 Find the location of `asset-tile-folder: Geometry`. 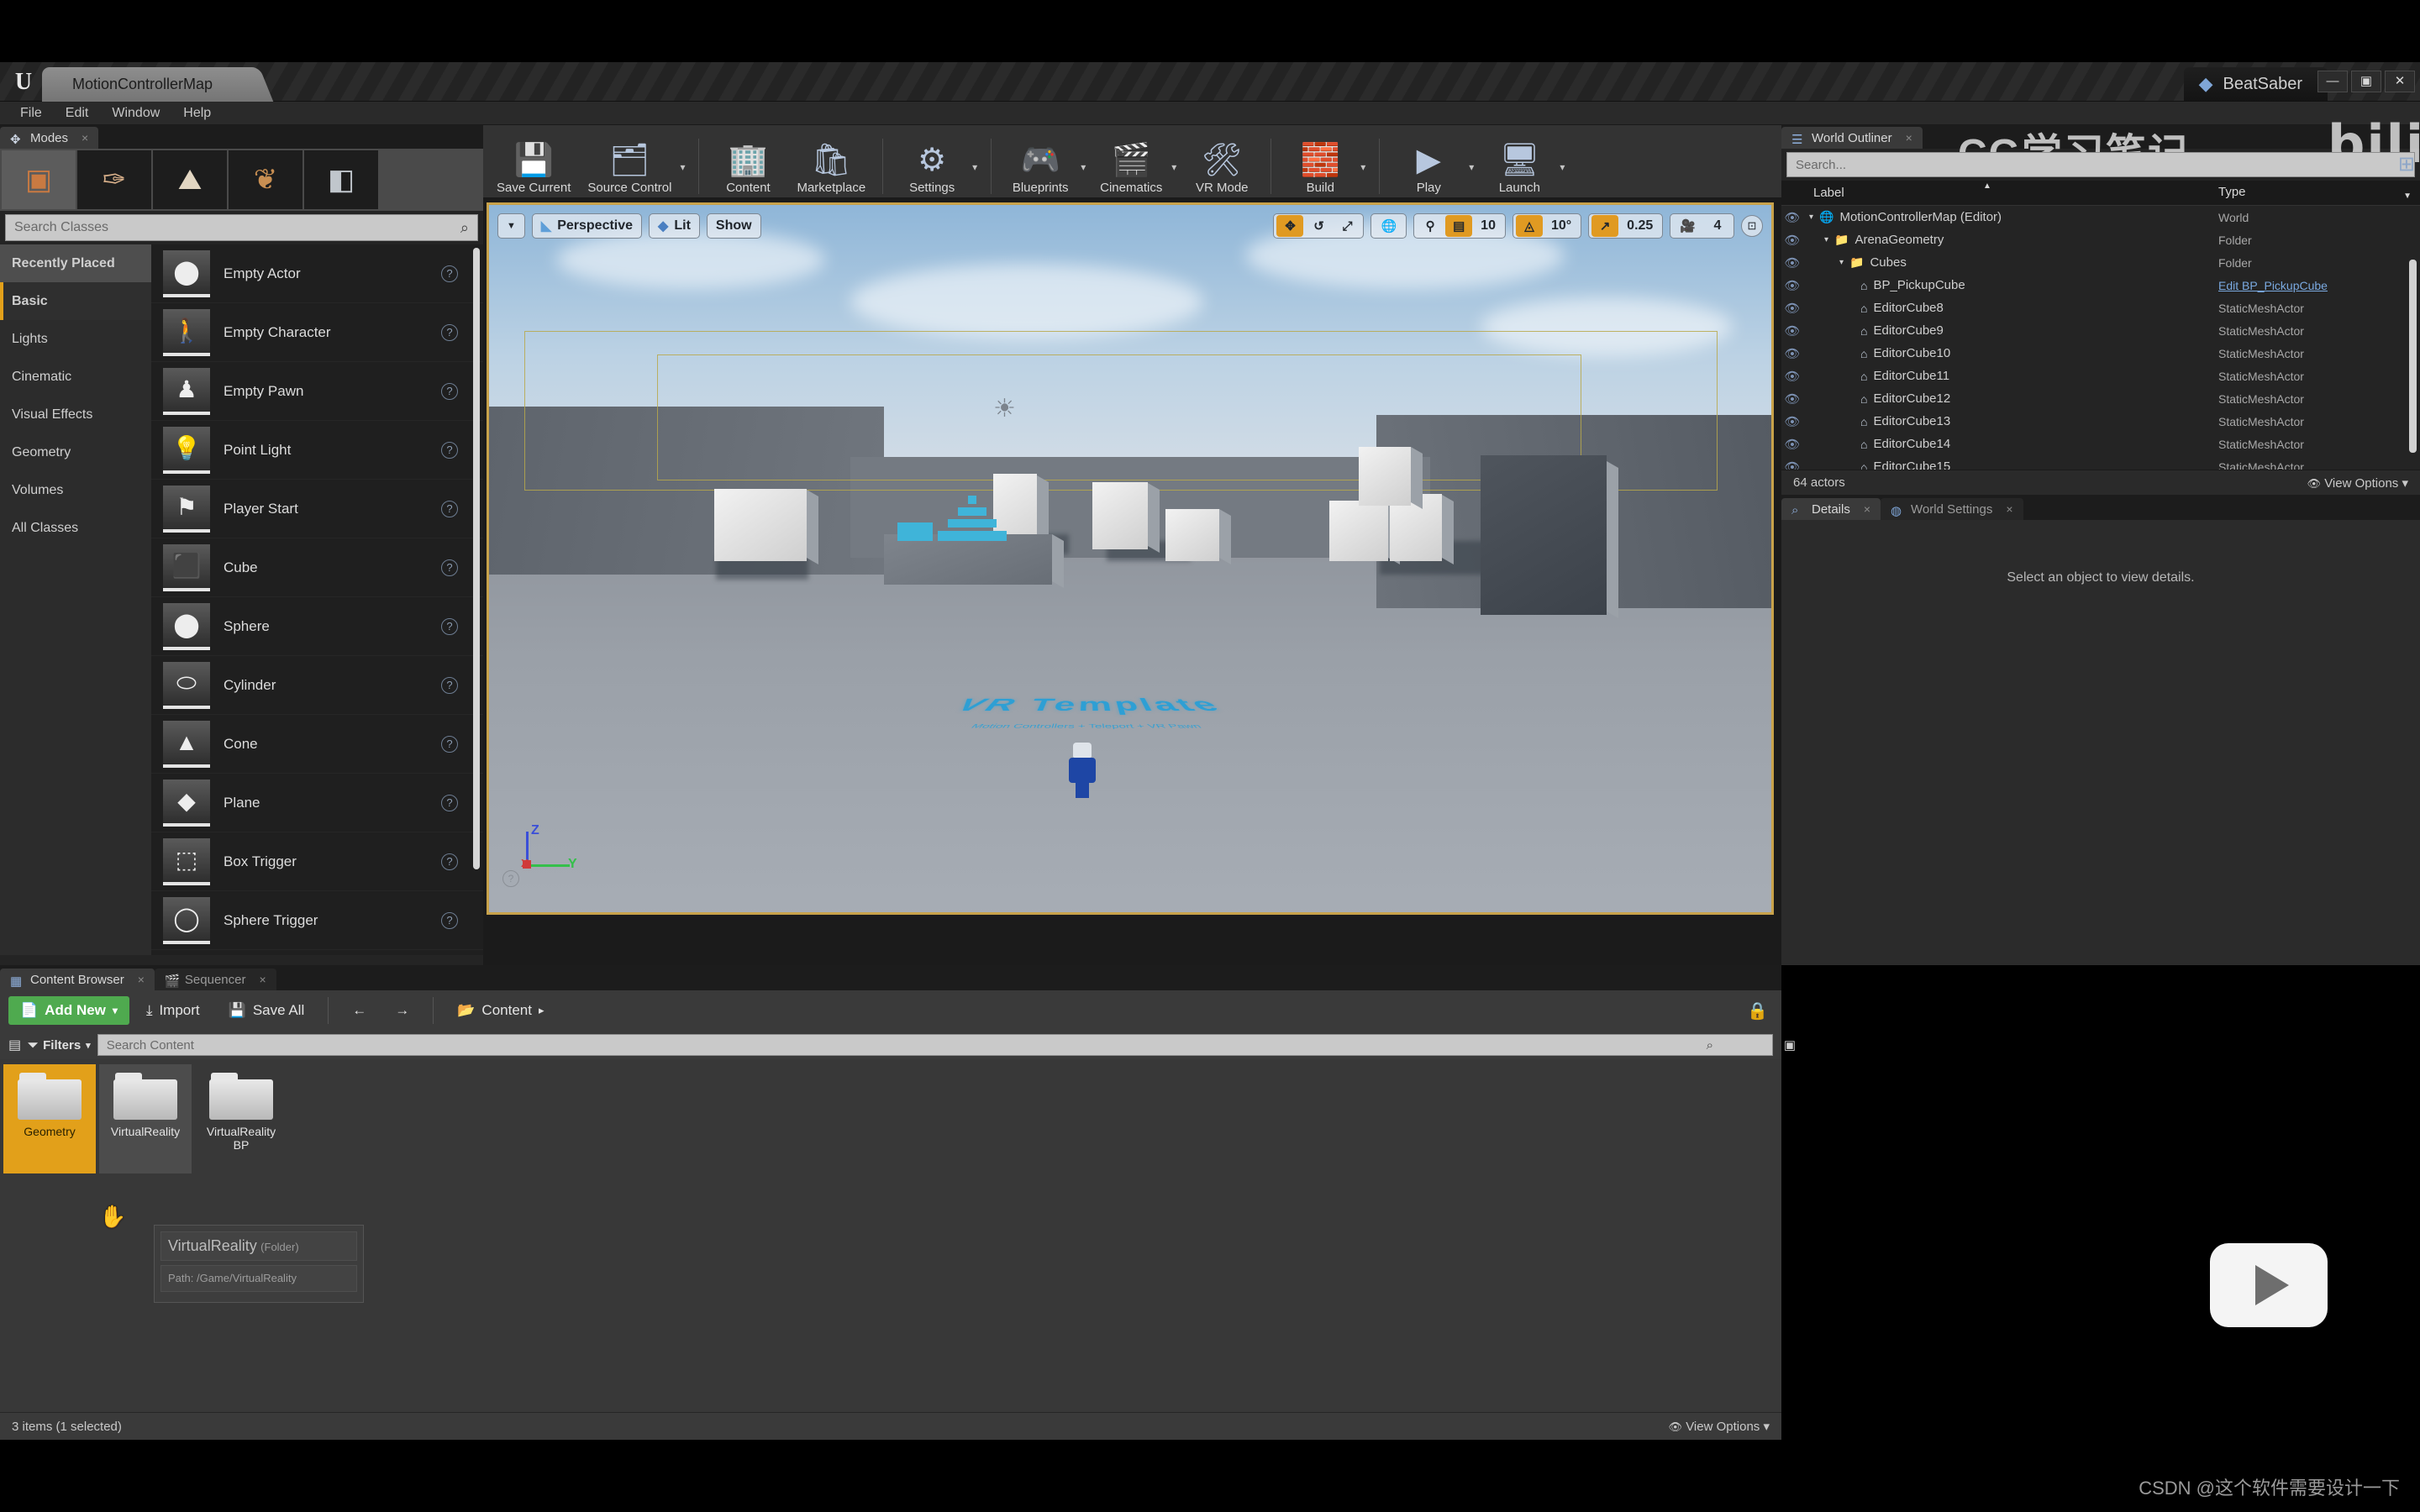

asset-tile-folder: Geometry is located at coordinates (50, 1118).